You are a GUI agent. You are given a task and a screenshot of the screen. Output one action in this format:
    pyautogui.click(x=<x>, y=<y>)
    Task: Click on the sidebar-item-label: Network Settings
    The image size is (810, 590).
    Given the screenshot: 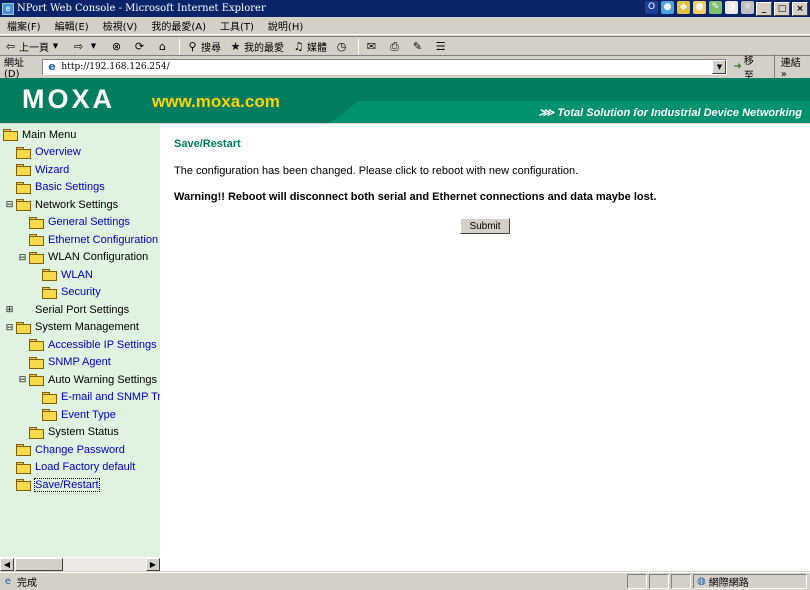 What is the action you would take?
    pyautogui.click(x=77, y=204)
    